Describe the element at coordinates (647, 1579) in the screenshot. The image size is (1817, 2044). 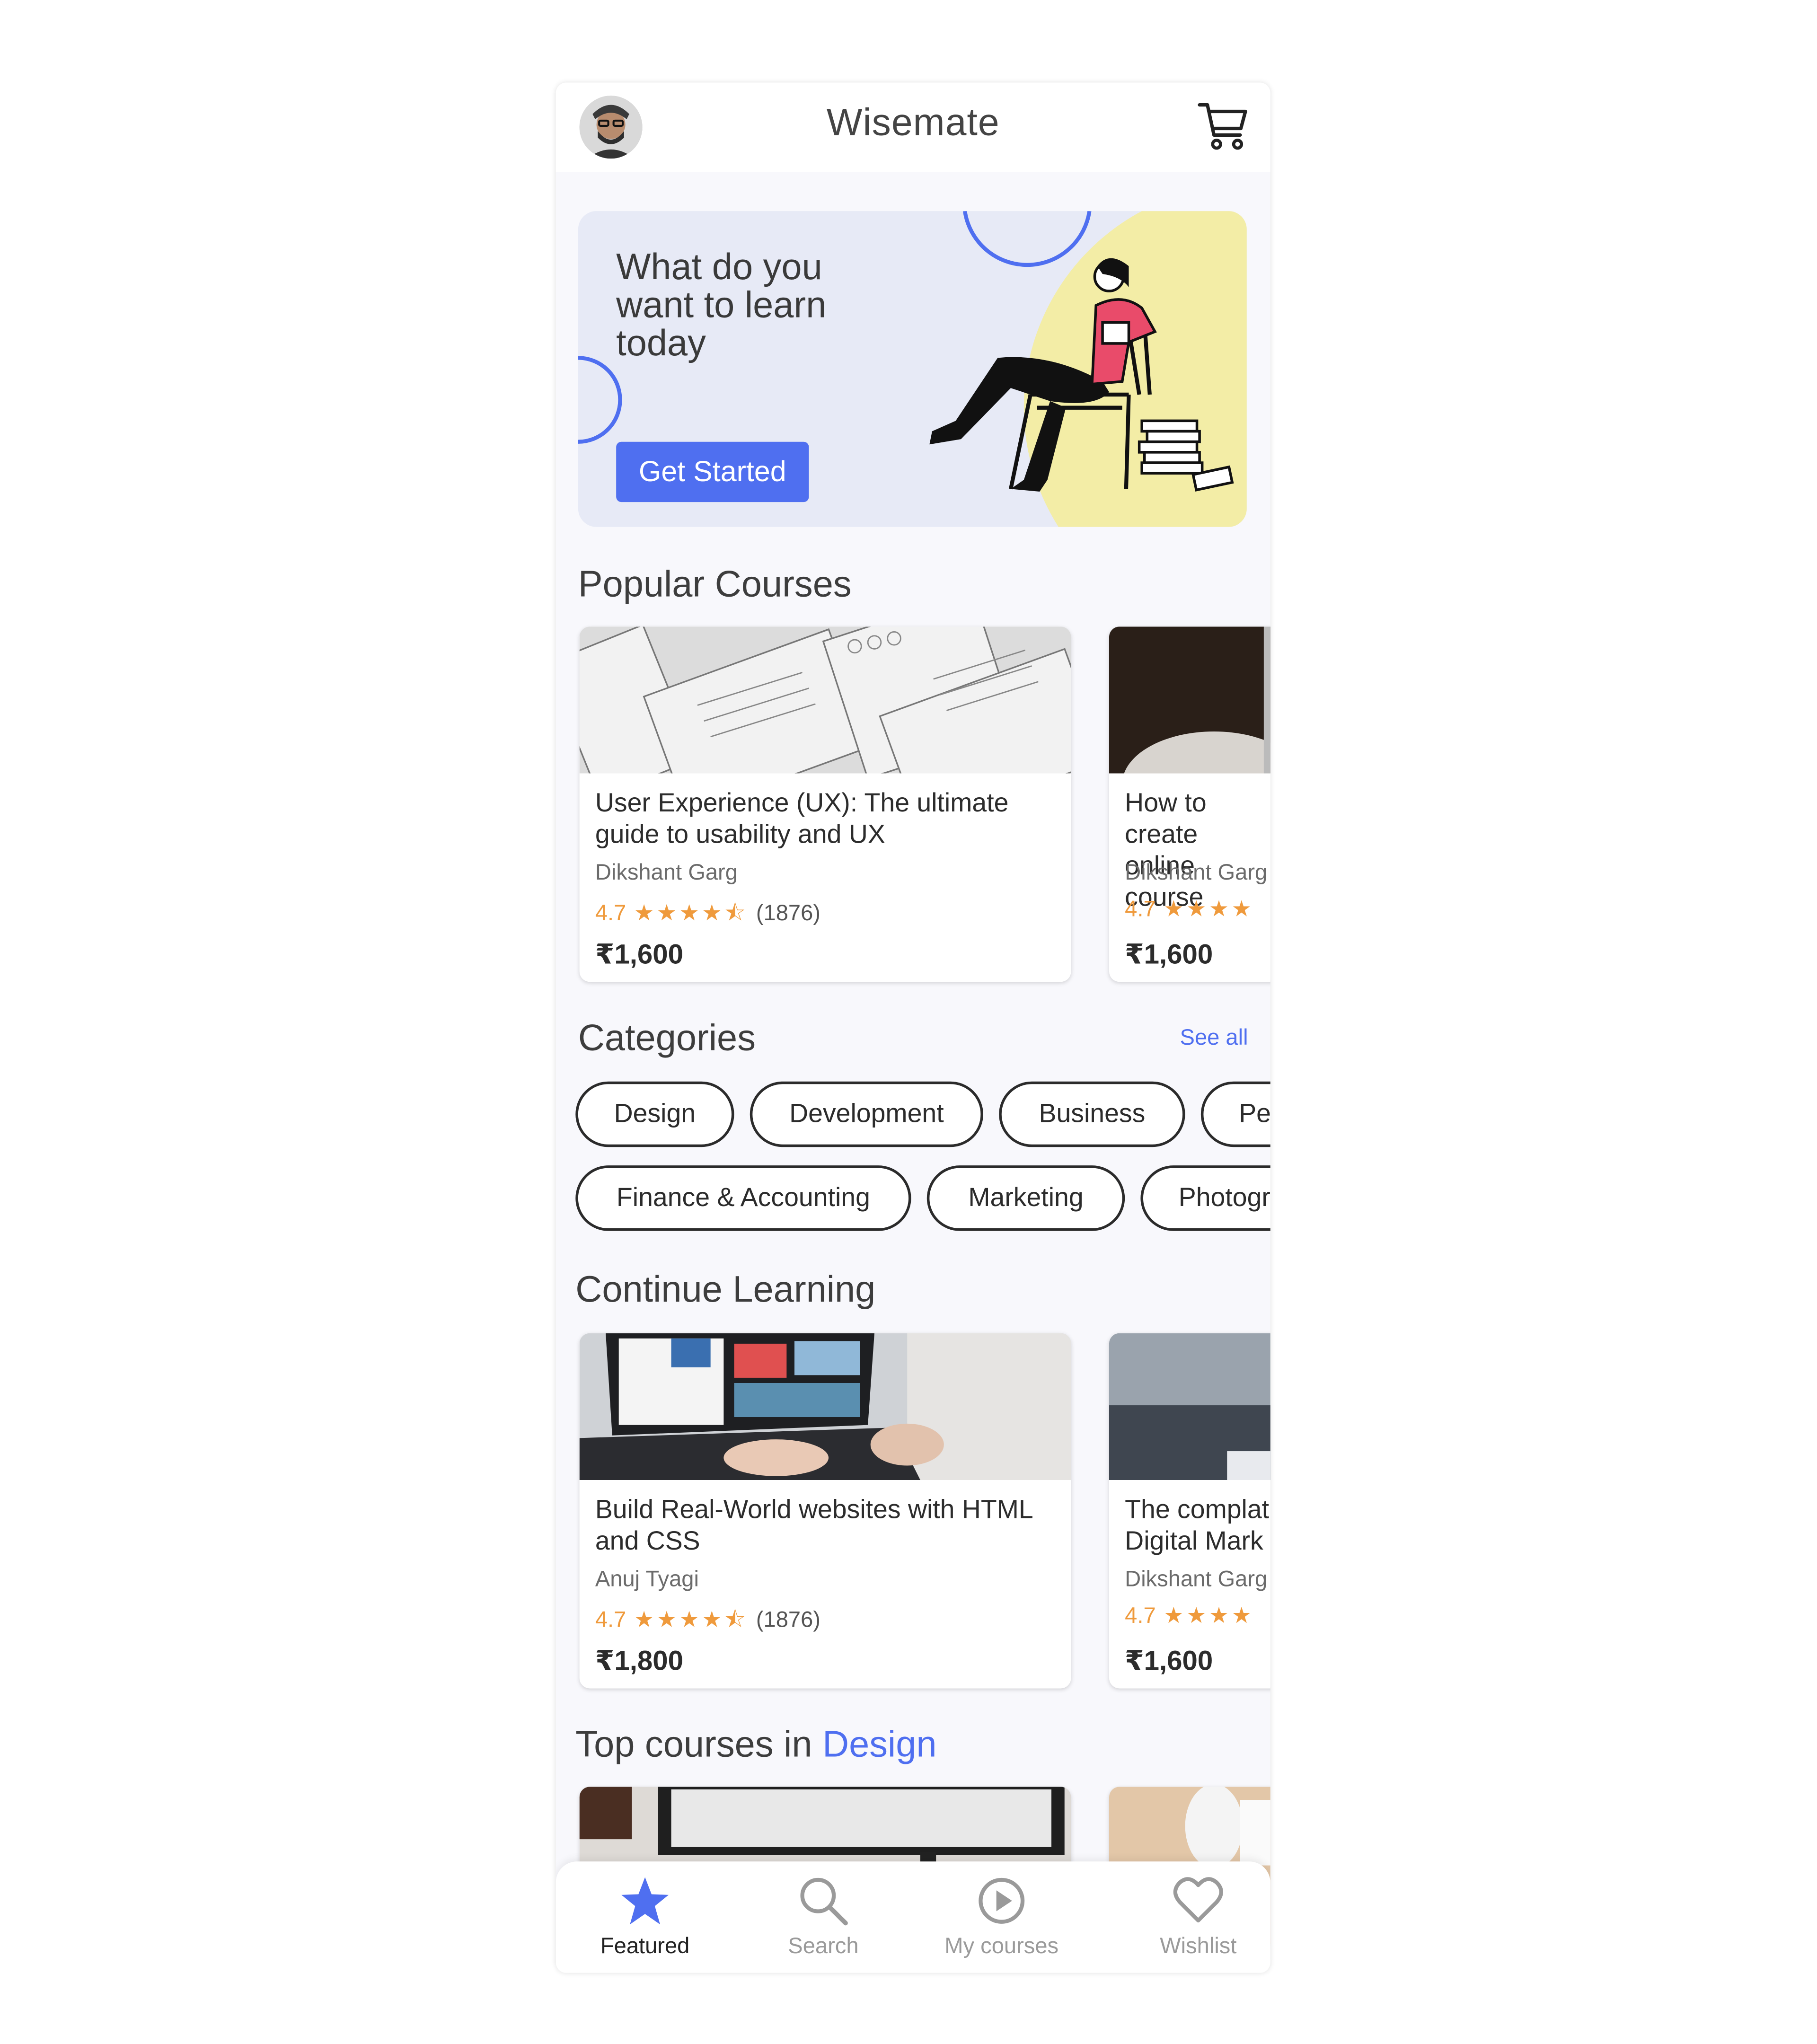
I see `course-author: Anuj Tyagi` at that location.